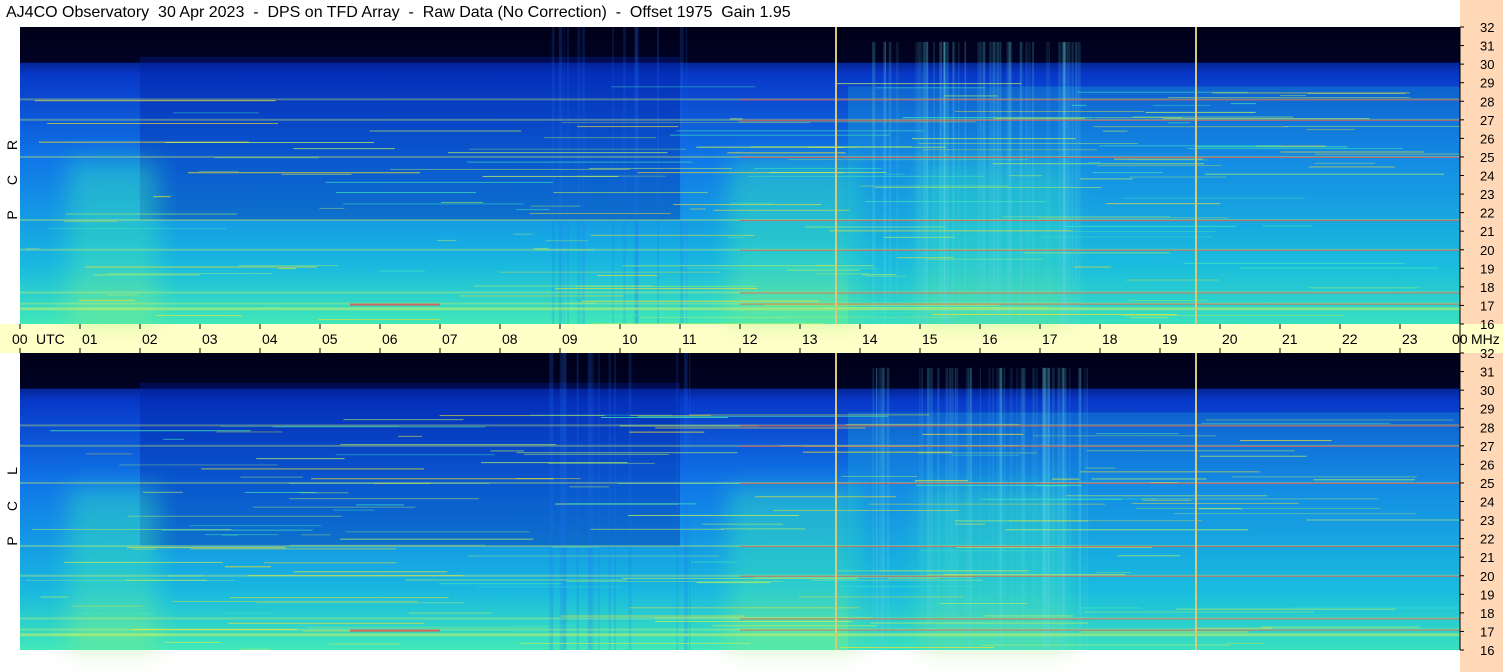  What do you see at coordinates (990, 339) in the screenshot?
I see `time-tick-label: 16` at bounding box center [990, 339].